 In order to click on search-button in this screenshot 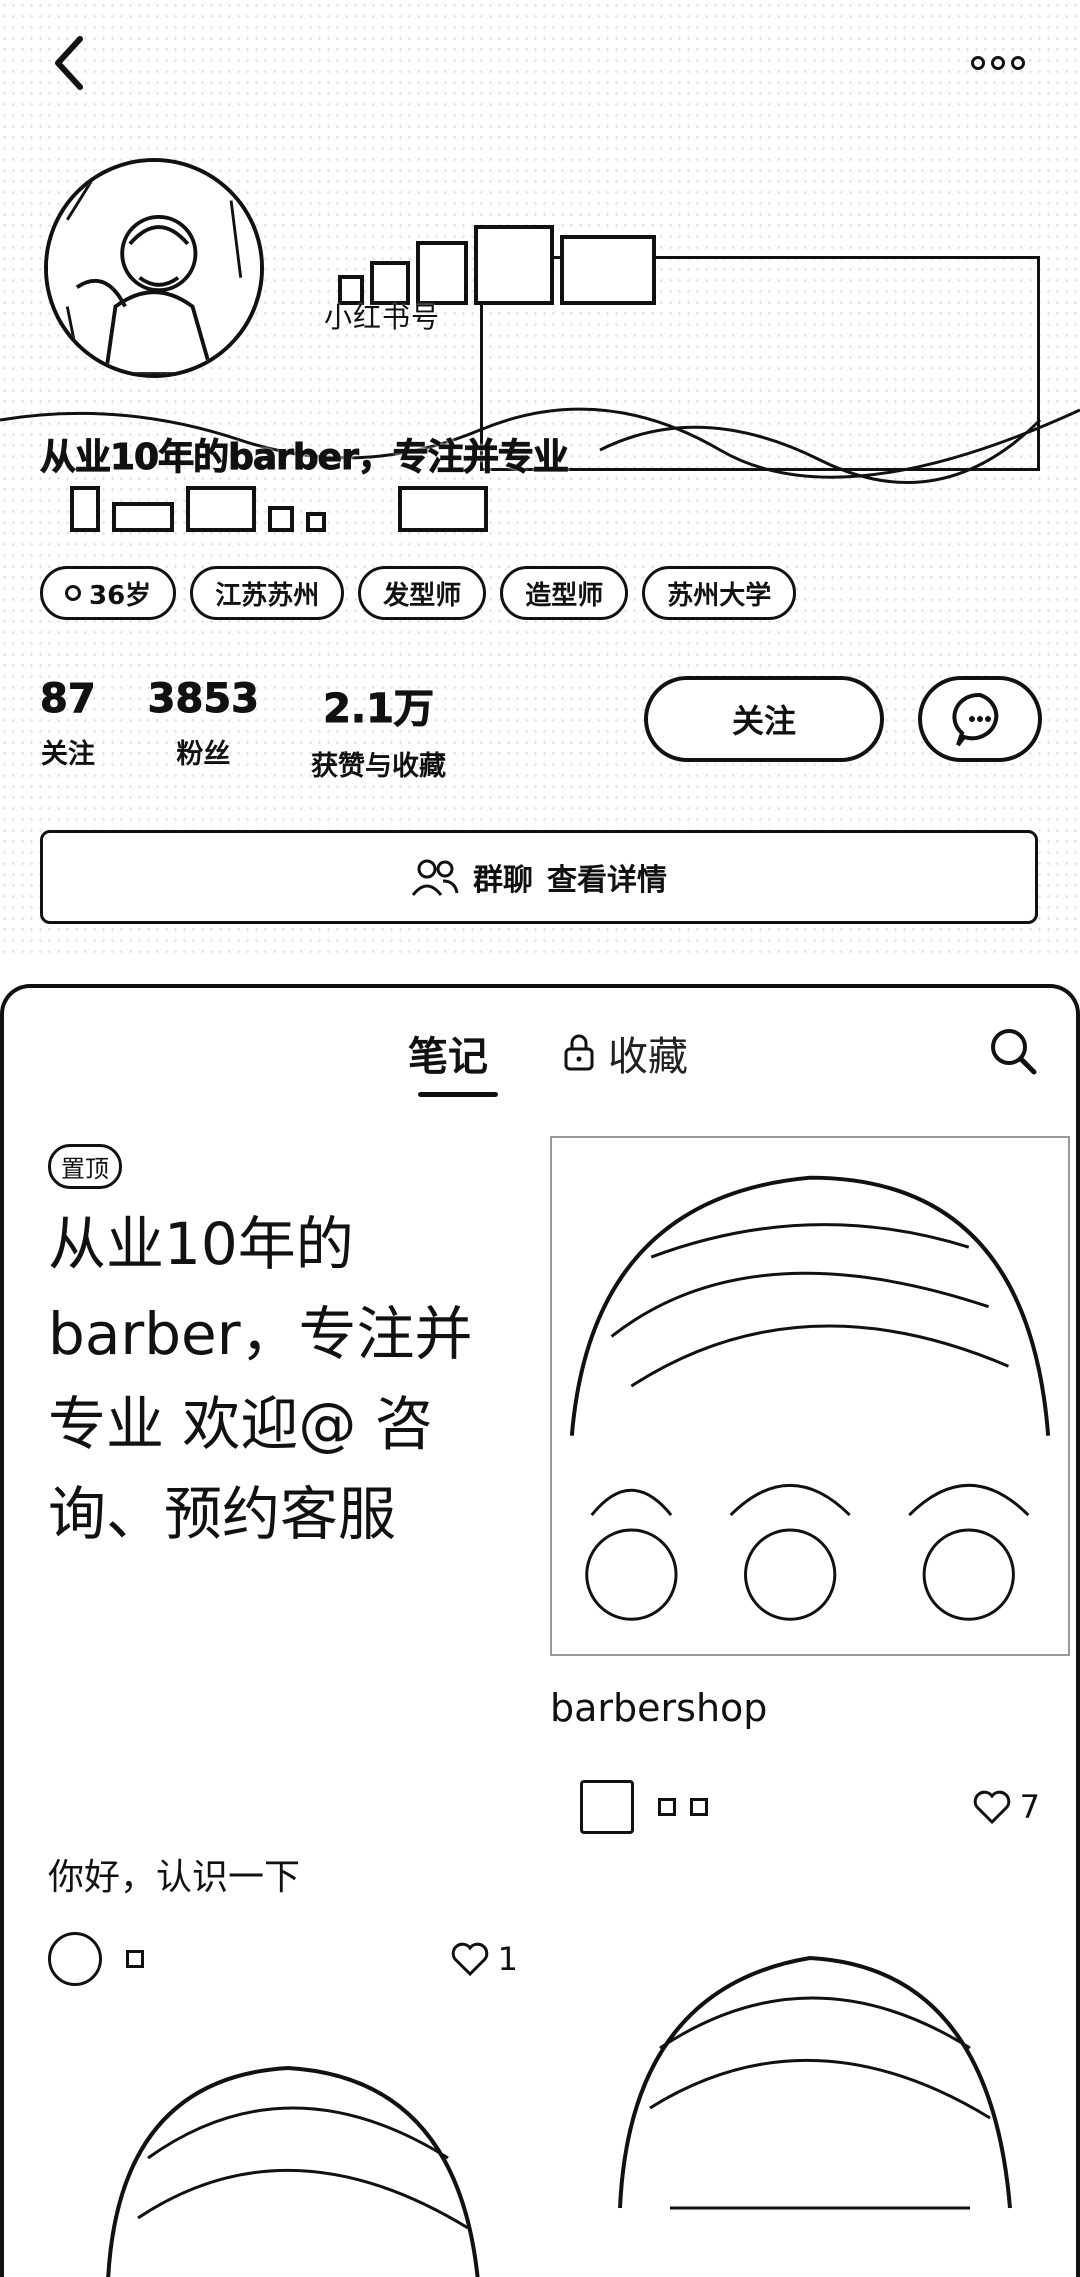, I will do `click(1013, 1051)`.